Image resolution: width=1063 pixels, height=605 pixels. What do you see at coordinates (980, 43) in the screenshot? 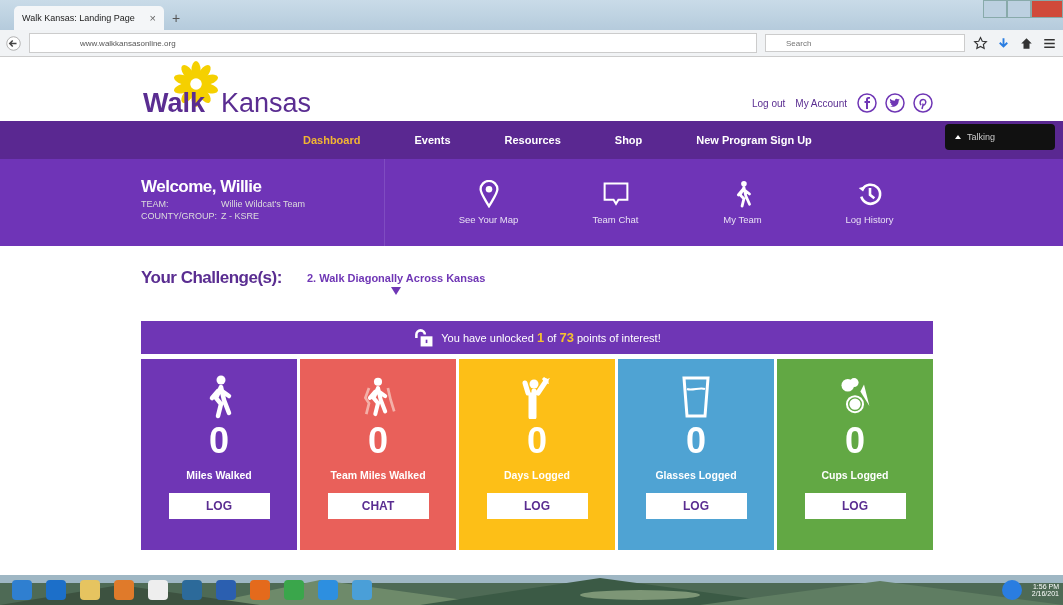
I see `star-icon` at bounding box center [980, 43].